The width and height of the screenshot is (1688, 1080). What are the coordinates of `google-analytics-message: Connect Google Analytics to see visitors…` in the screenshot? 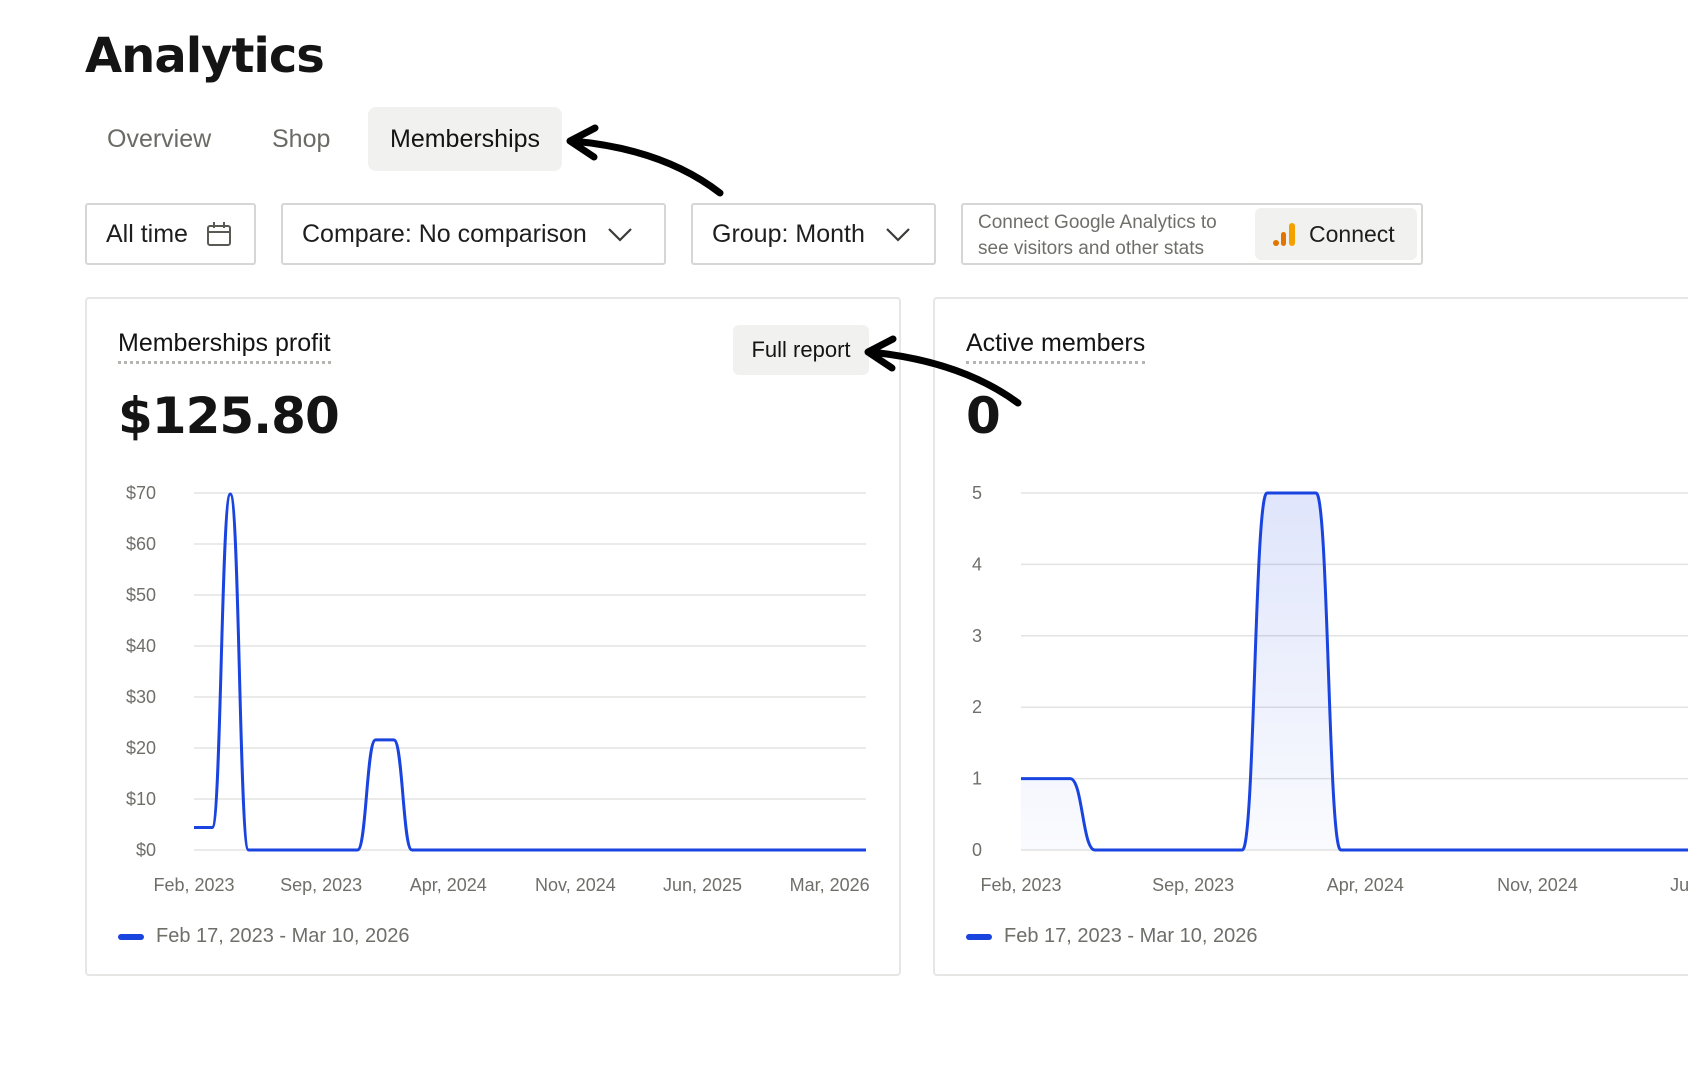 It's located at (1118, 236).